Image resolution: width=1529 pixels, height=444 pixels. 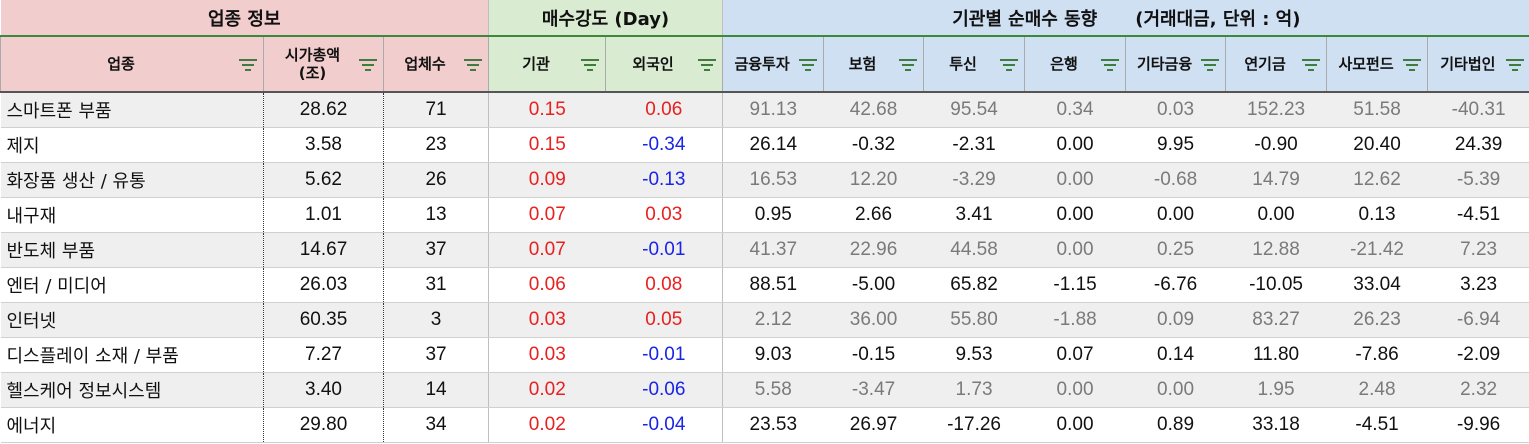 I want to click on cell-inst: 0.07, so click(x=547, y=215).